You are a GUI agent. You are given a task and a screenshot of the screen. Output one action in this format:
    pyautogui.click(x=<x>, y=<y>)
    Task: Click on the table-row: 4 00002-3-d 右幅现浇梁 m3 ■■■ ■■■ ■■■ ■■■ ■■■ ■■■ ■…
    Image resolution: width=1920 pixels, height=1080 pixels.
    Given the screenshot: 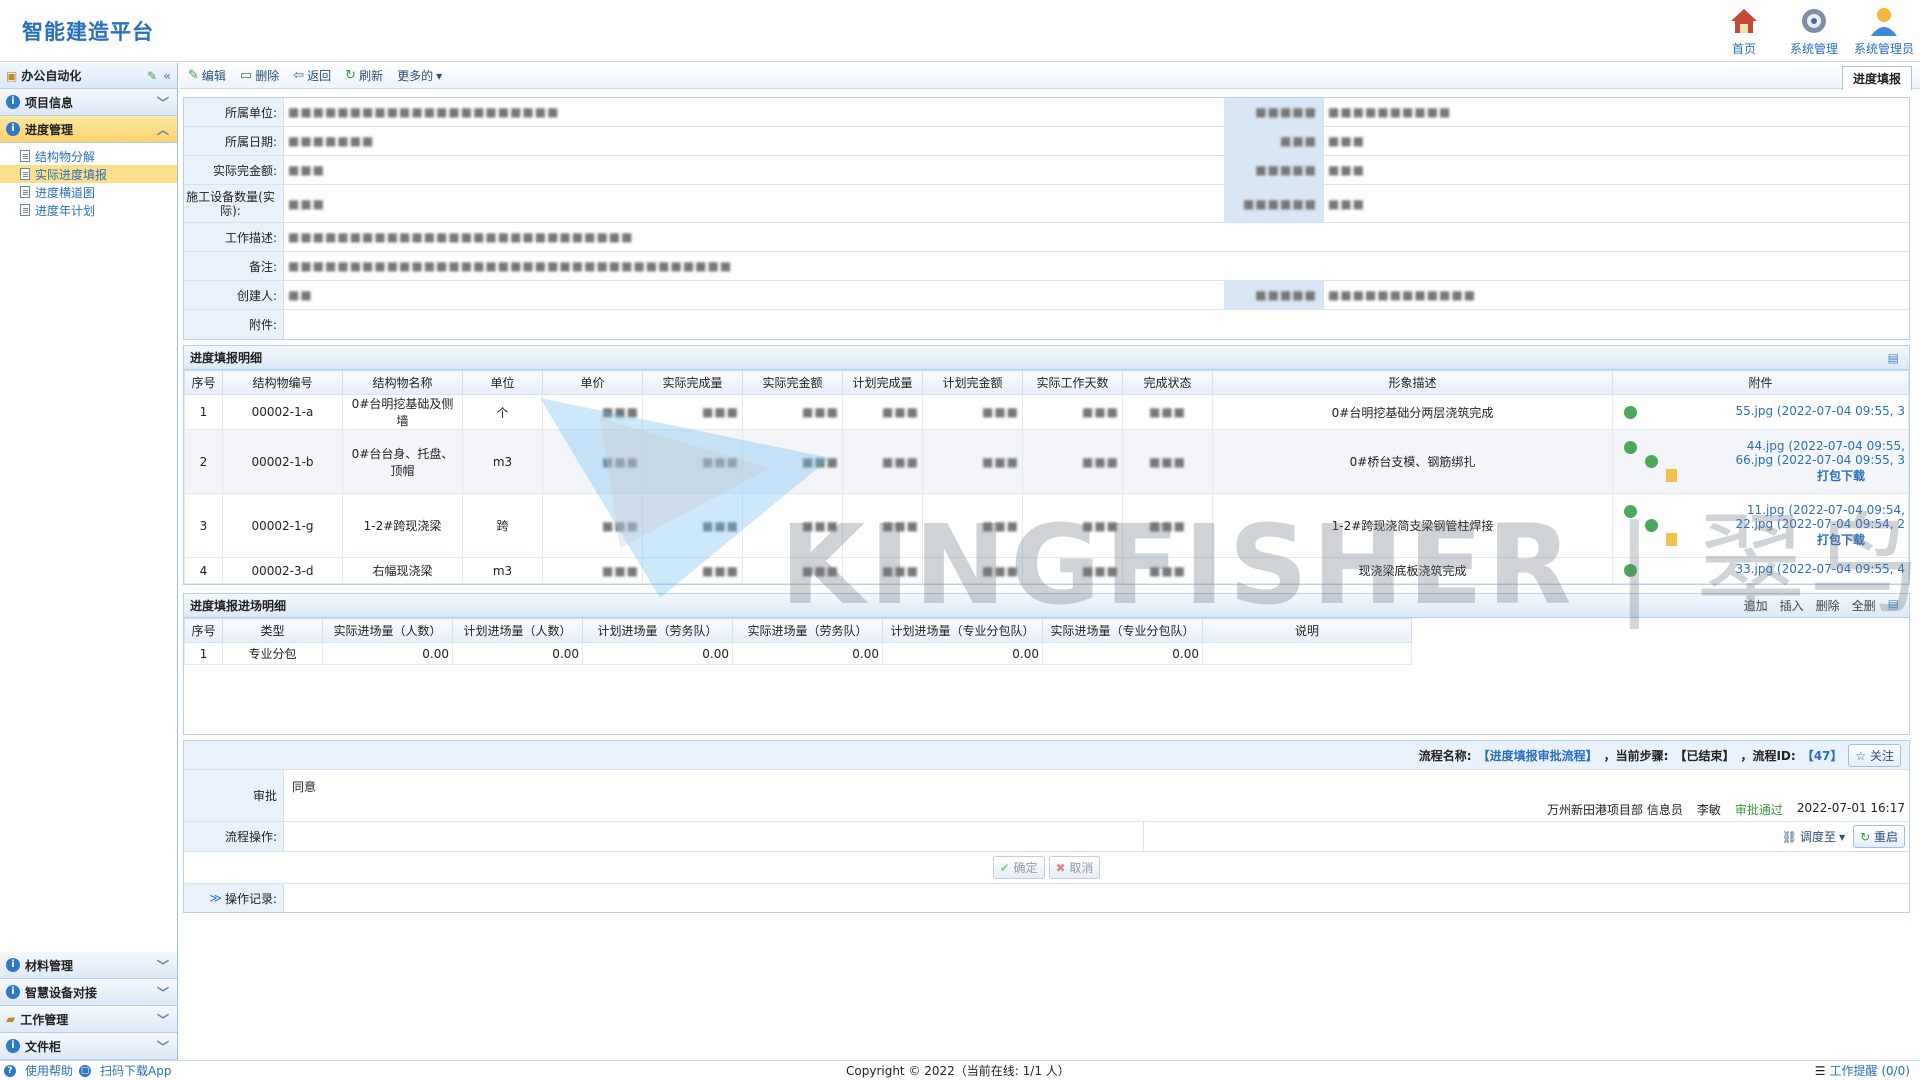 What is the action you would take?
    pyautogui.click(x=1046, y=570)
    